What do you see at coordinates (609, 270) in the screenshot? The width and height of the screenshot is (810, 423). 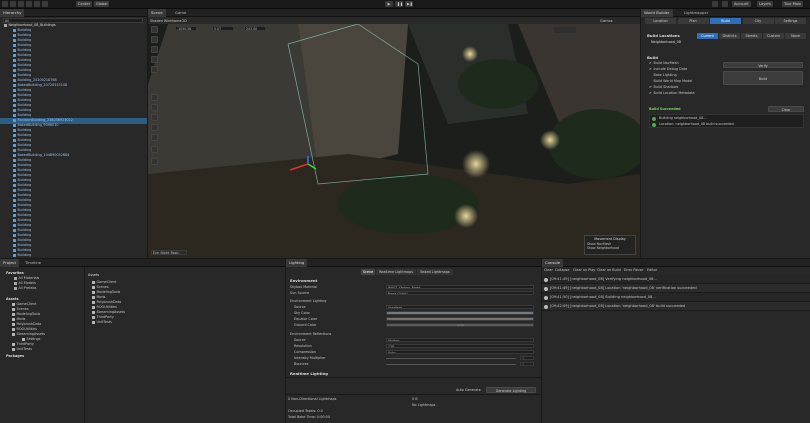 I see `console-toolbar-button: Clear on Build` at bounding box center [609, 270].